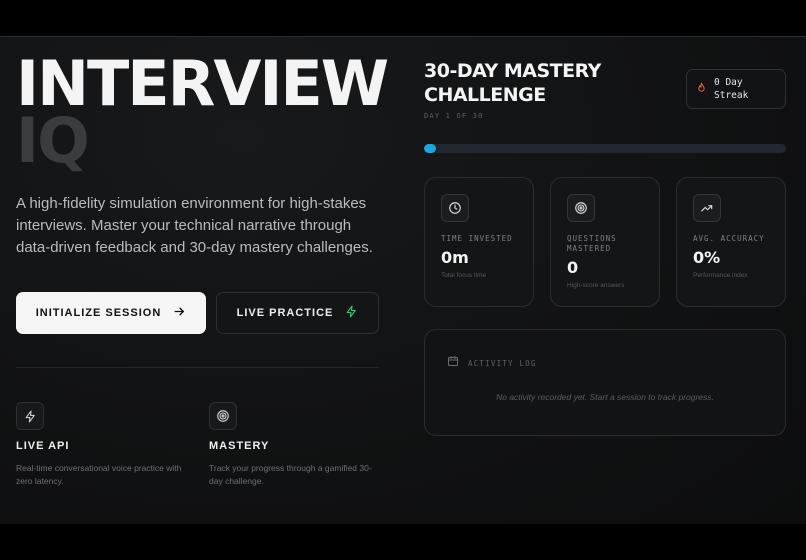 The width and height of the screenshot is (806, 560). Describe the element at coordinates (707, 257) in the screenshot. I see `stat-value: 0%` at that location.